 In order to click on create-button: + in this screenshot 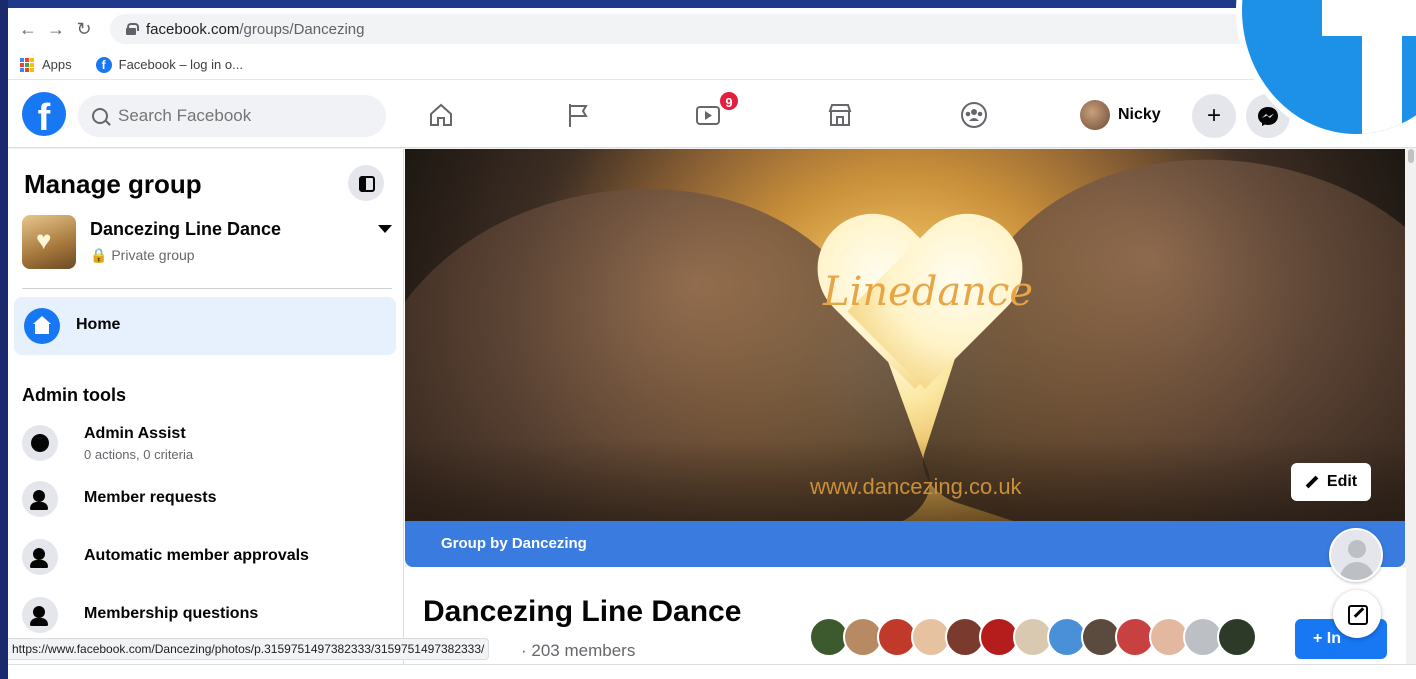, I will do `click(1214, 116)`.